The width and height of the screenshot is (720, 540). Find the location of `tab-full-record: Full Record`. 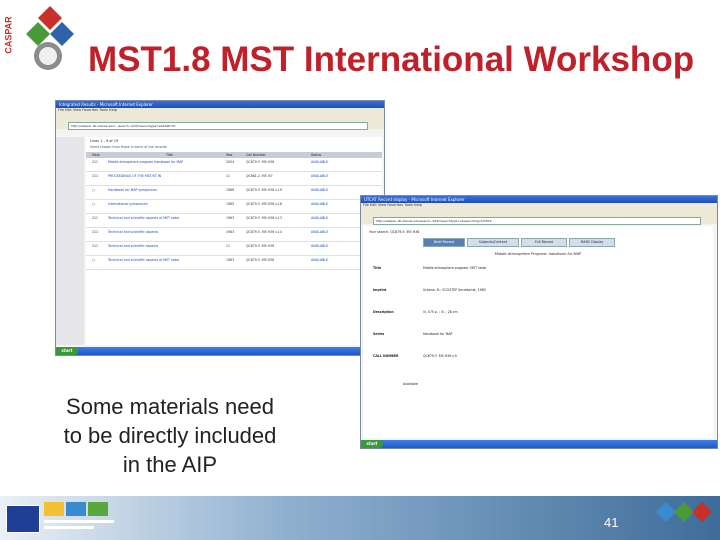

tab-full-record: Full Record is located at coordinates (544, 242).